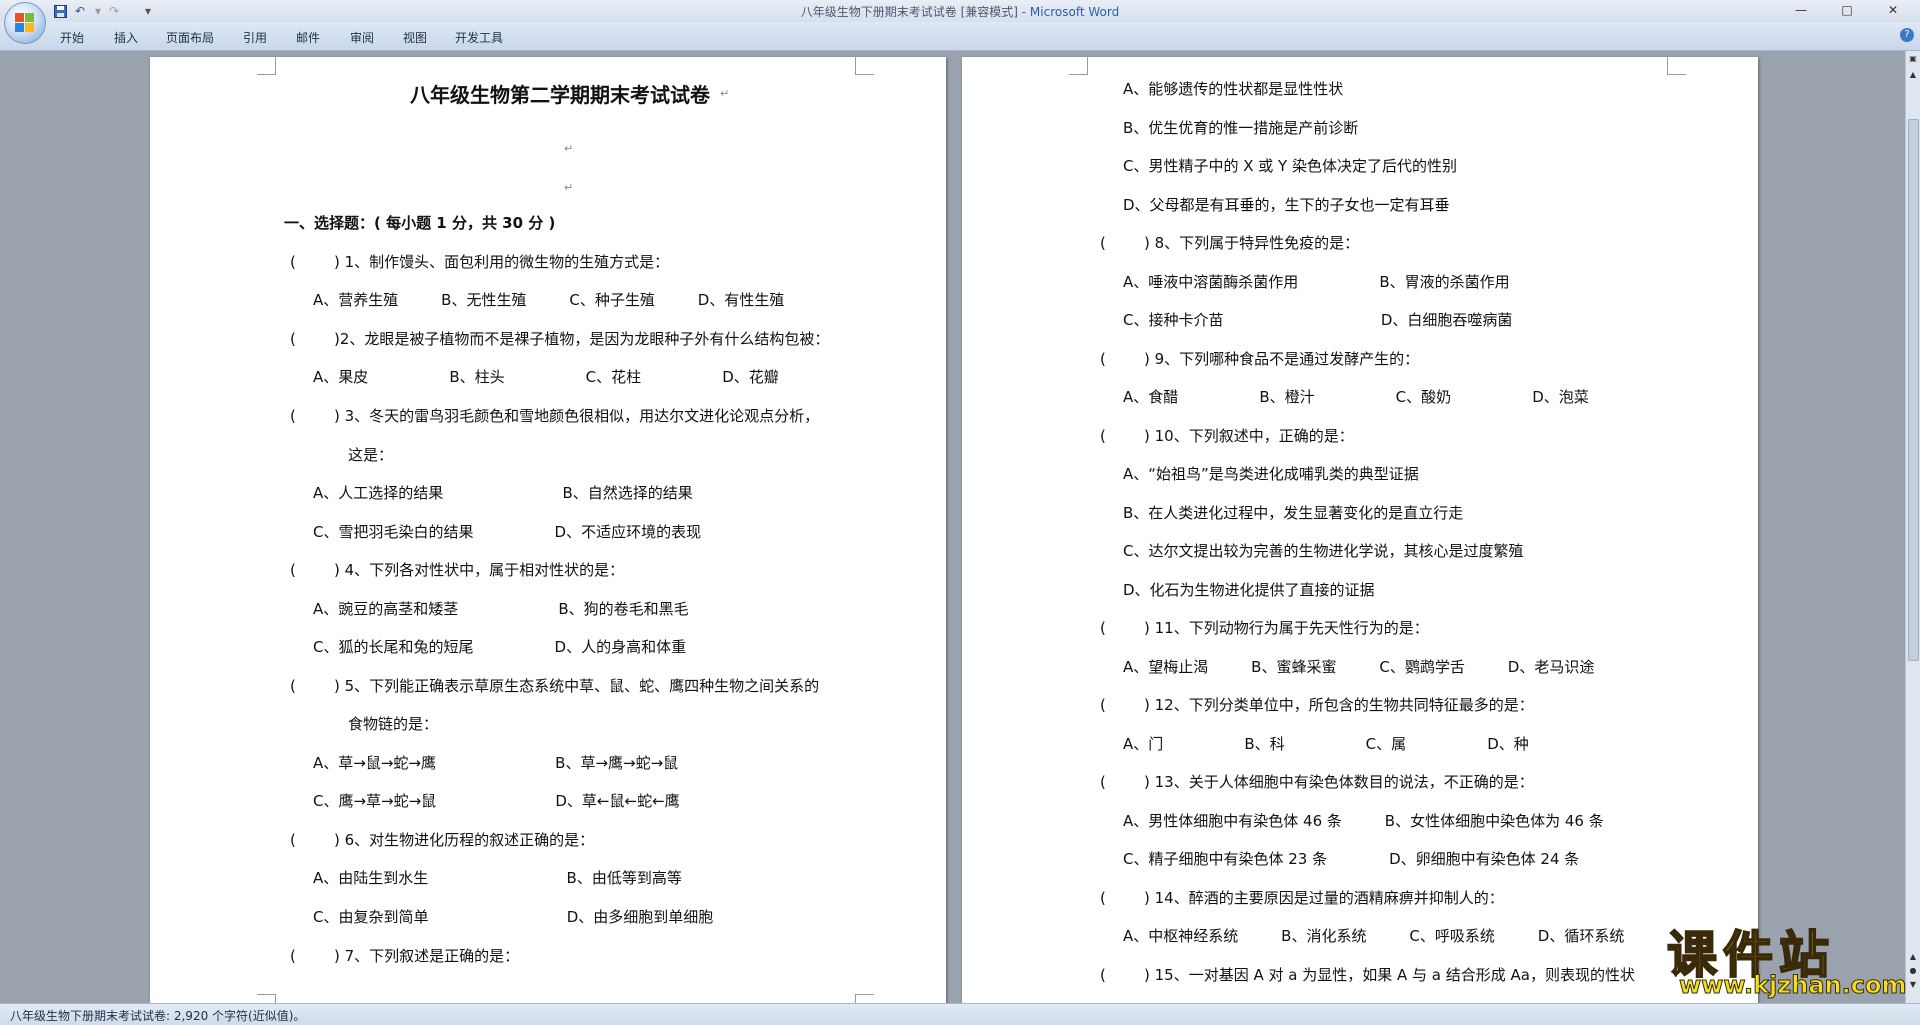 Image resolution: width=1920 pixels, height=1025 pixels. What do you see at coordinates (1317, 705) in the screenshot?
I see `question-line: ( ) 12、下列分类单位中，所包含的生物共同特征最多的是：` at bounding box center [1317, 705].